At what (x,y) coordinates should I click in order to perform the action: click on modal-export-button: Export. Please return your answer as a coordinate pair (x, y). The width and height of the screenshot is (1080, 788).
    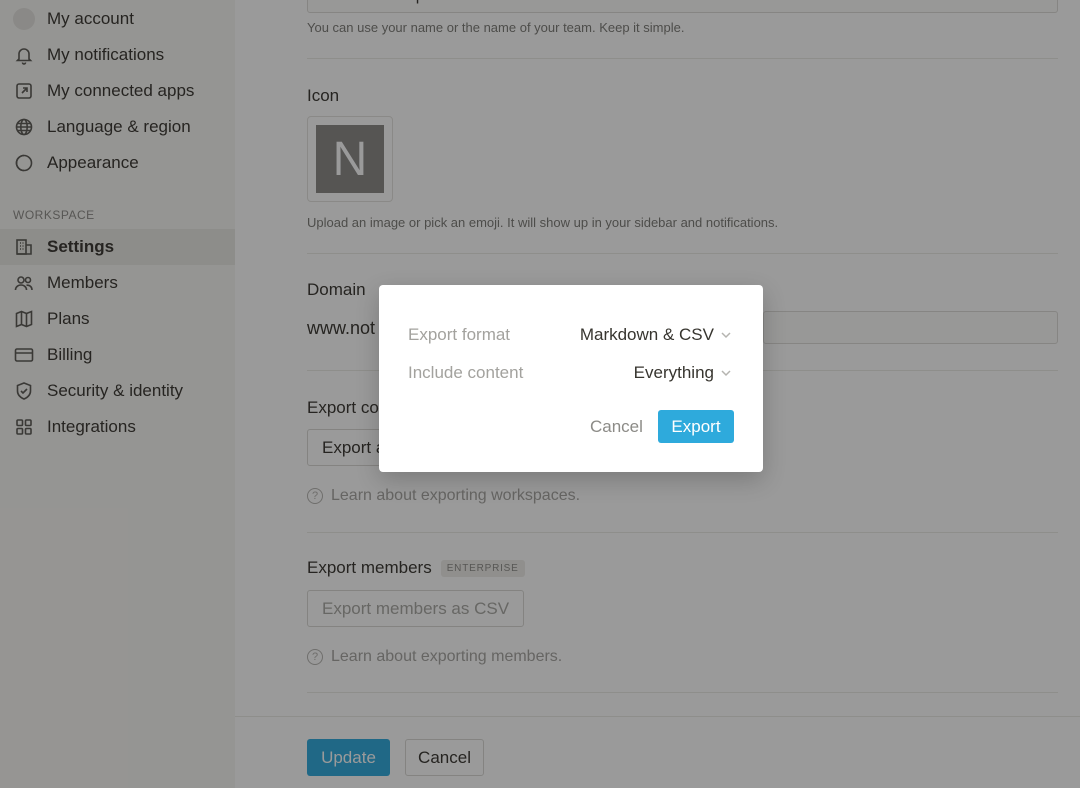
    Looking at the image, I should click on (696, 426).